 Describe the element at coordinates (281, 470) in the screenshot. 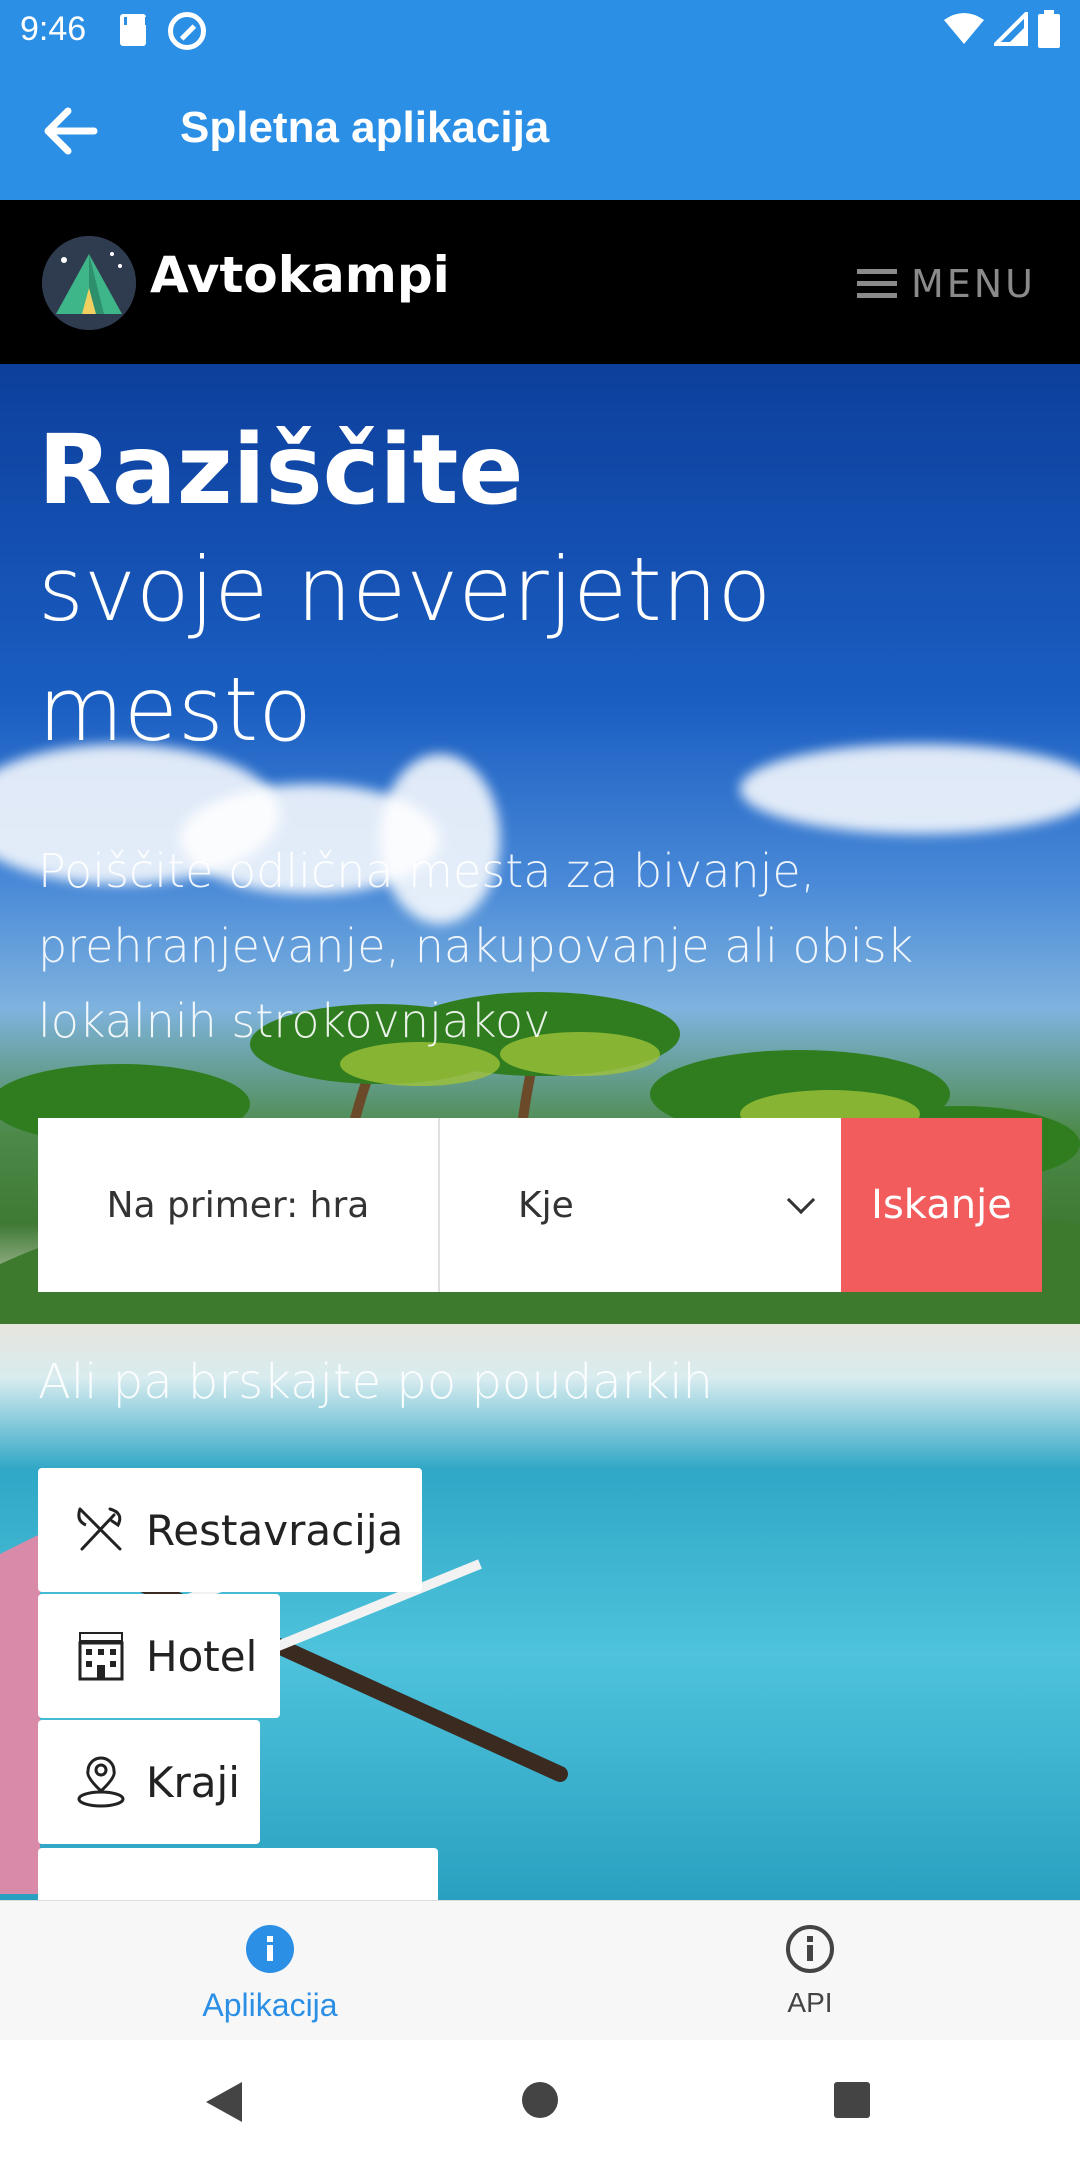

I see `hero-title: Raziščite` at that location.